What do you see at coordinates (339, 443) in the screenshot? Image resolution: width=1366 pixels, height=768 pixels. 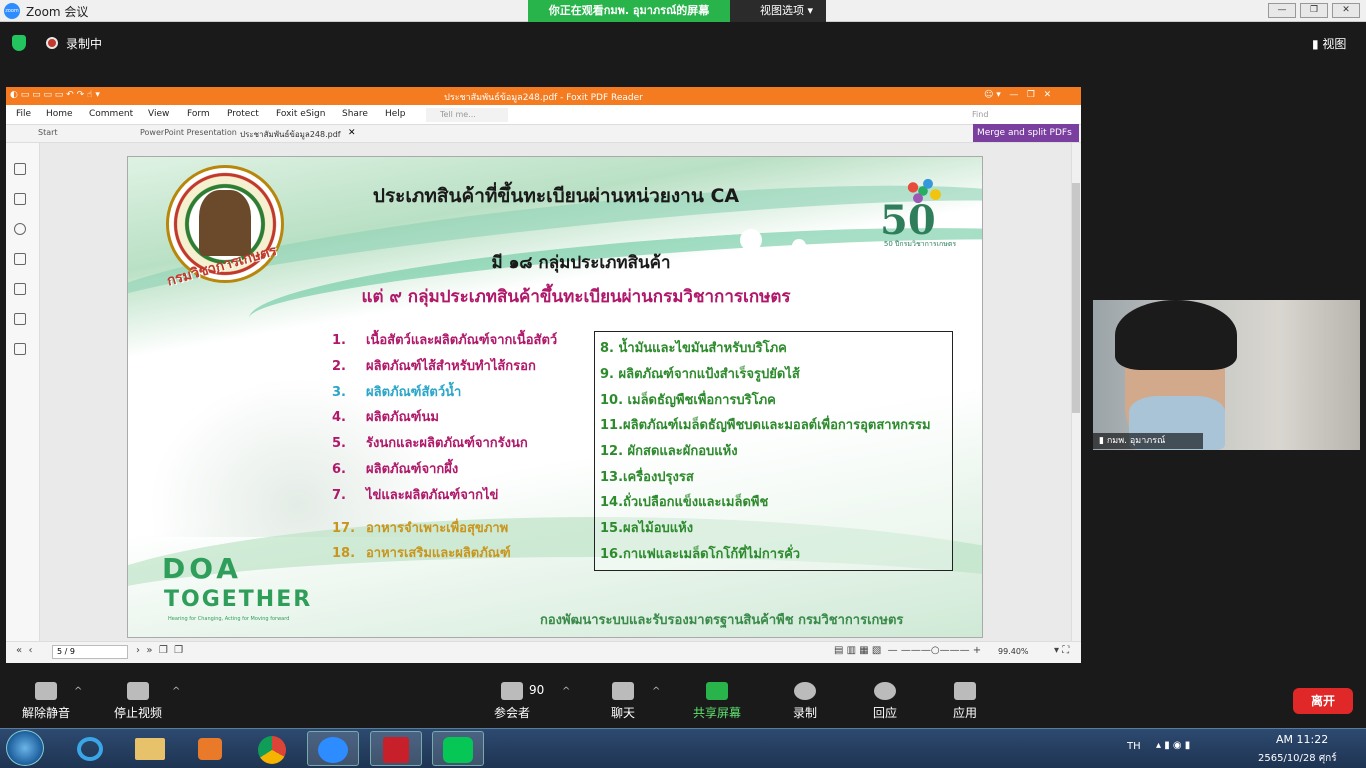 I see `list-item-number: 5.` at bounding box center [339, 443].